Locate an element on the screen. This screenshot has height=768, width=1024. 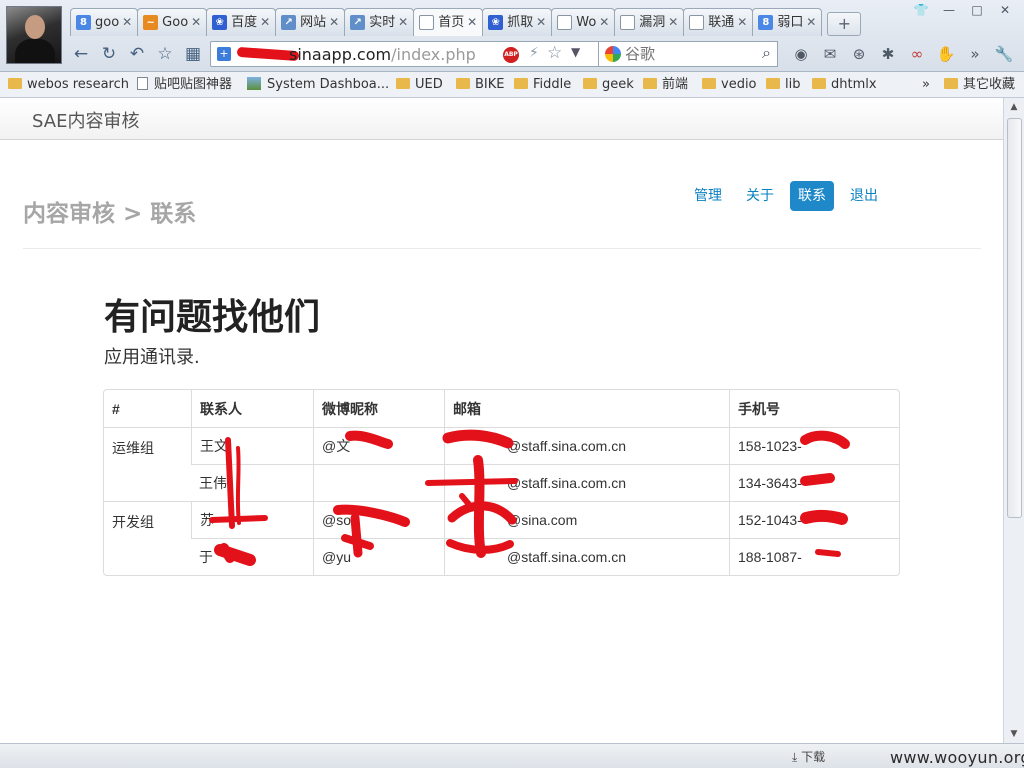
scroll-down-icon: ▼ is located at coordinates (1014, 734).